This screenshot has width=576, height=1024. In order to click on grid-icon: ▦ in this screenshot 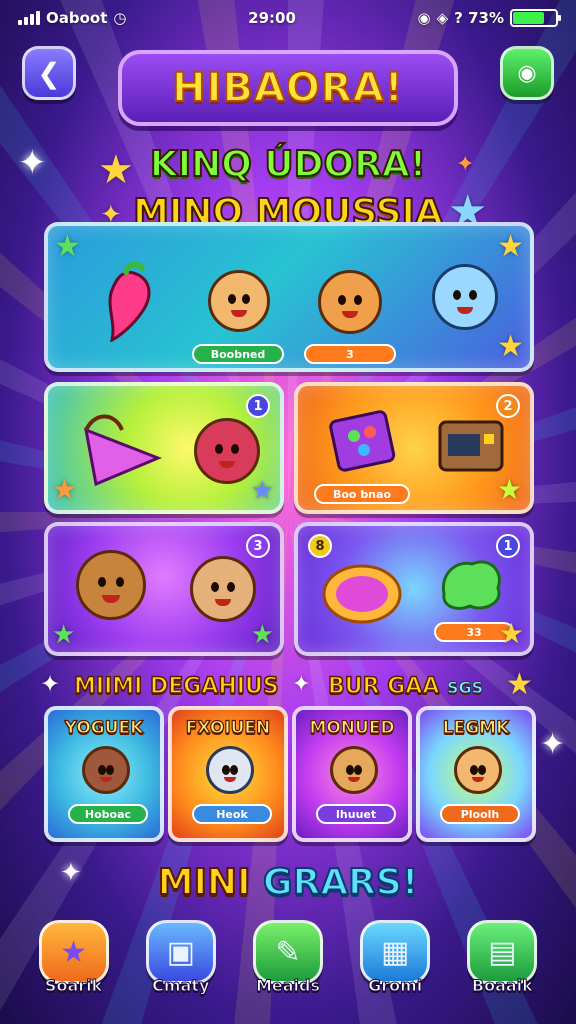, I will do `click(395, 952)`.